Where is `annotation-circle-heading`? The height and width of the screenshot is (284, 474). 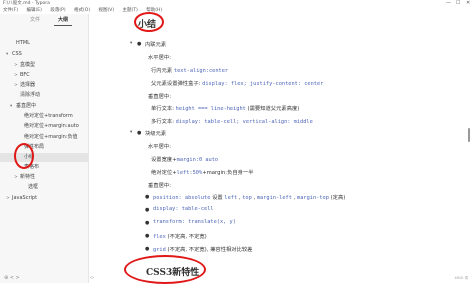 annotation-circle-heading is located at coordinates (149, 22).